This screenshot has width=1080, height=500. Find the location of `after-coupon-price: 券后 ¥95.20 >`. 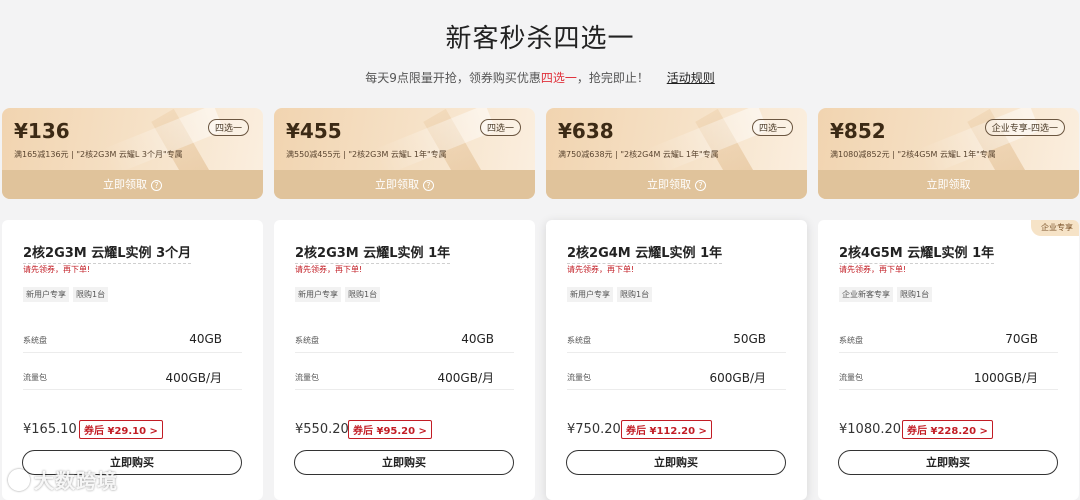

after-coupon-price: 券后 ¥95.20 > is located at coordinates (390, 429).